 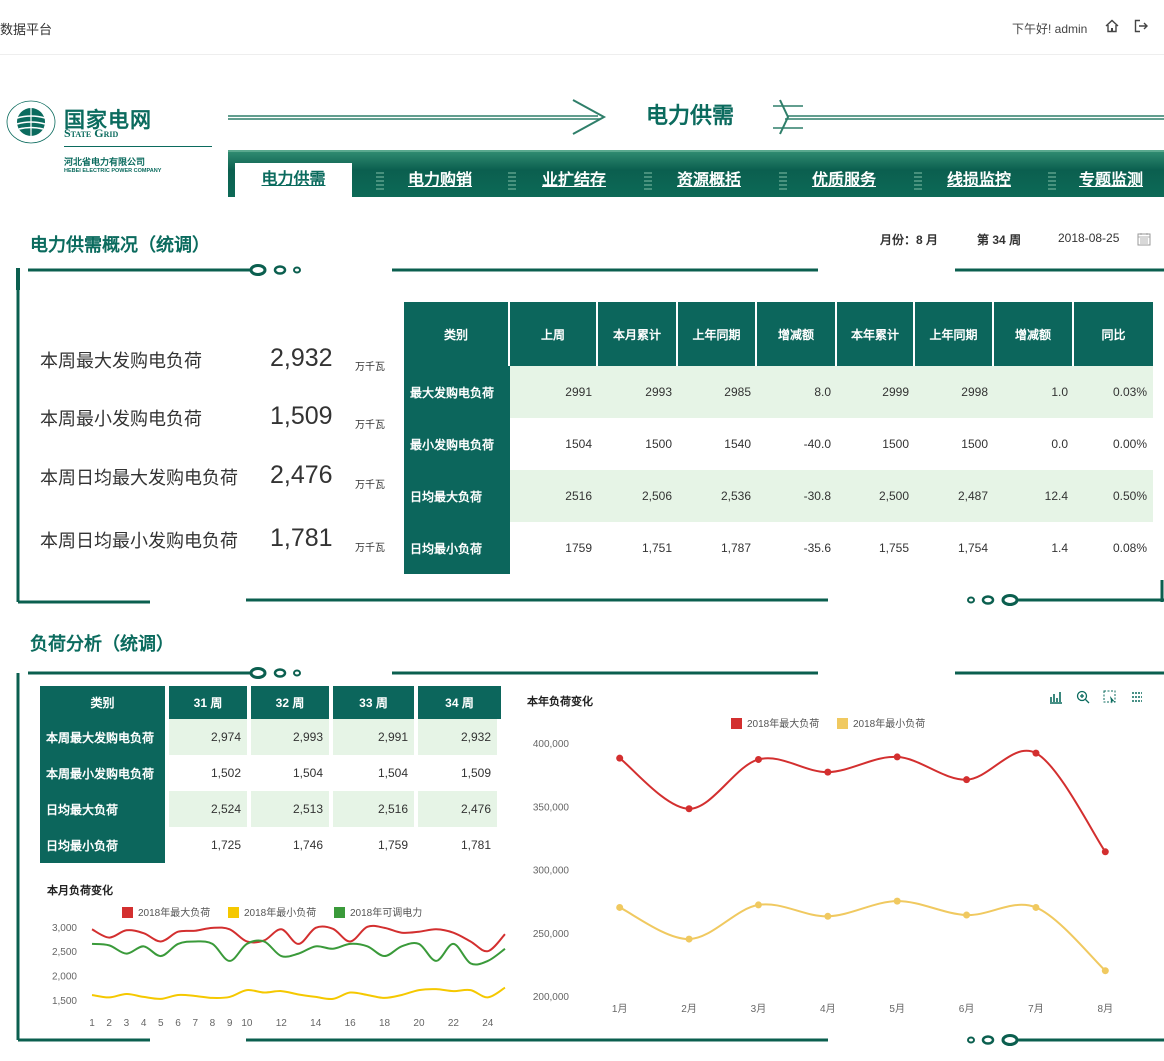 What do you see at coordinates (1141, 26) in the screenshot?
I see `logout-icon` at bounding box center [1141, 26].